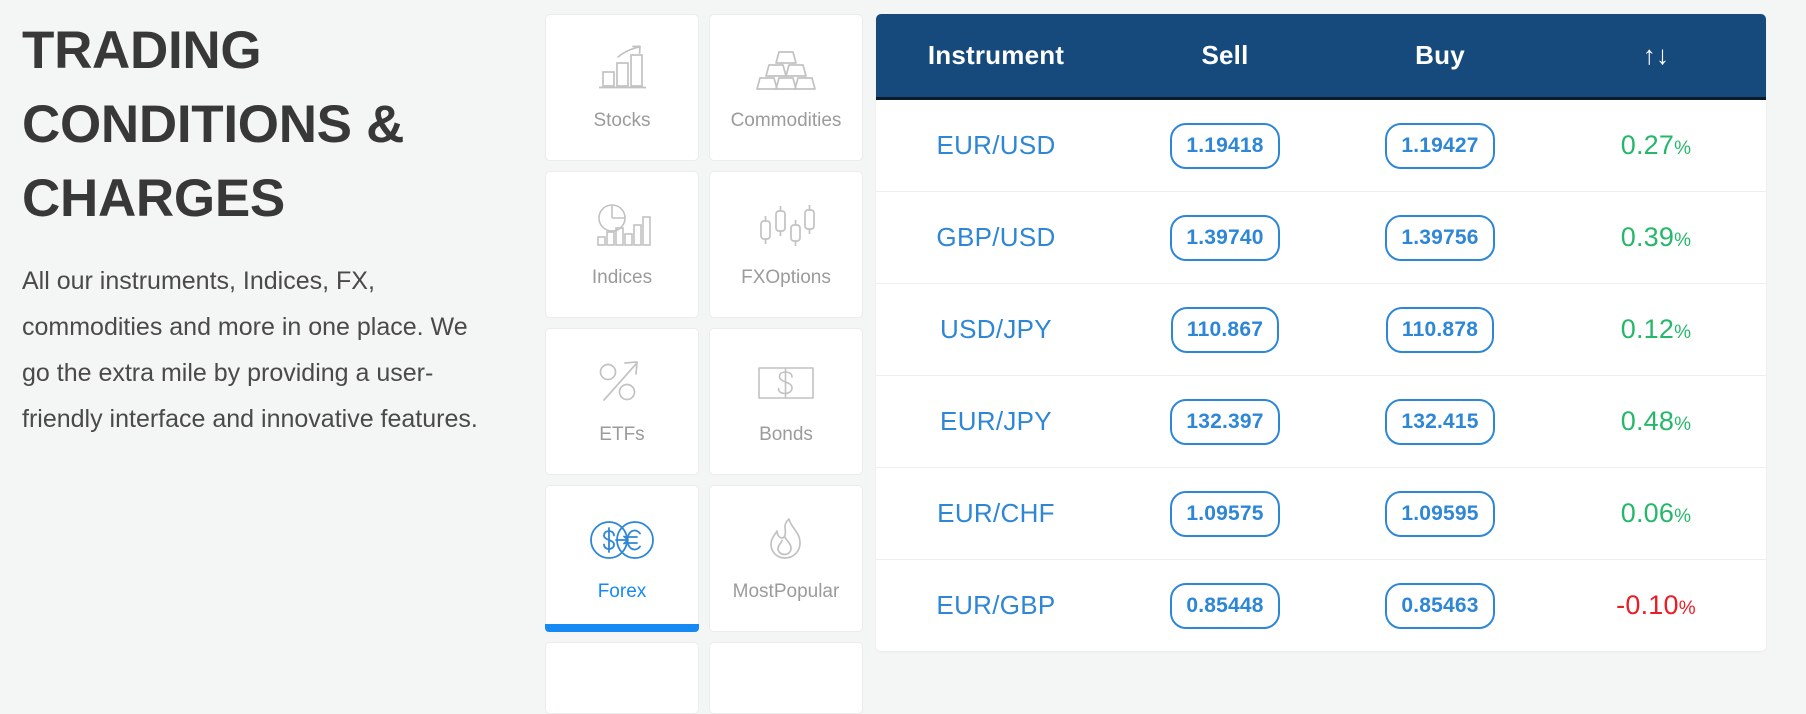 The height and width of the screenshot is (714, 1806). I want to click on column-header-sell: Sell, so click(1225, 55).